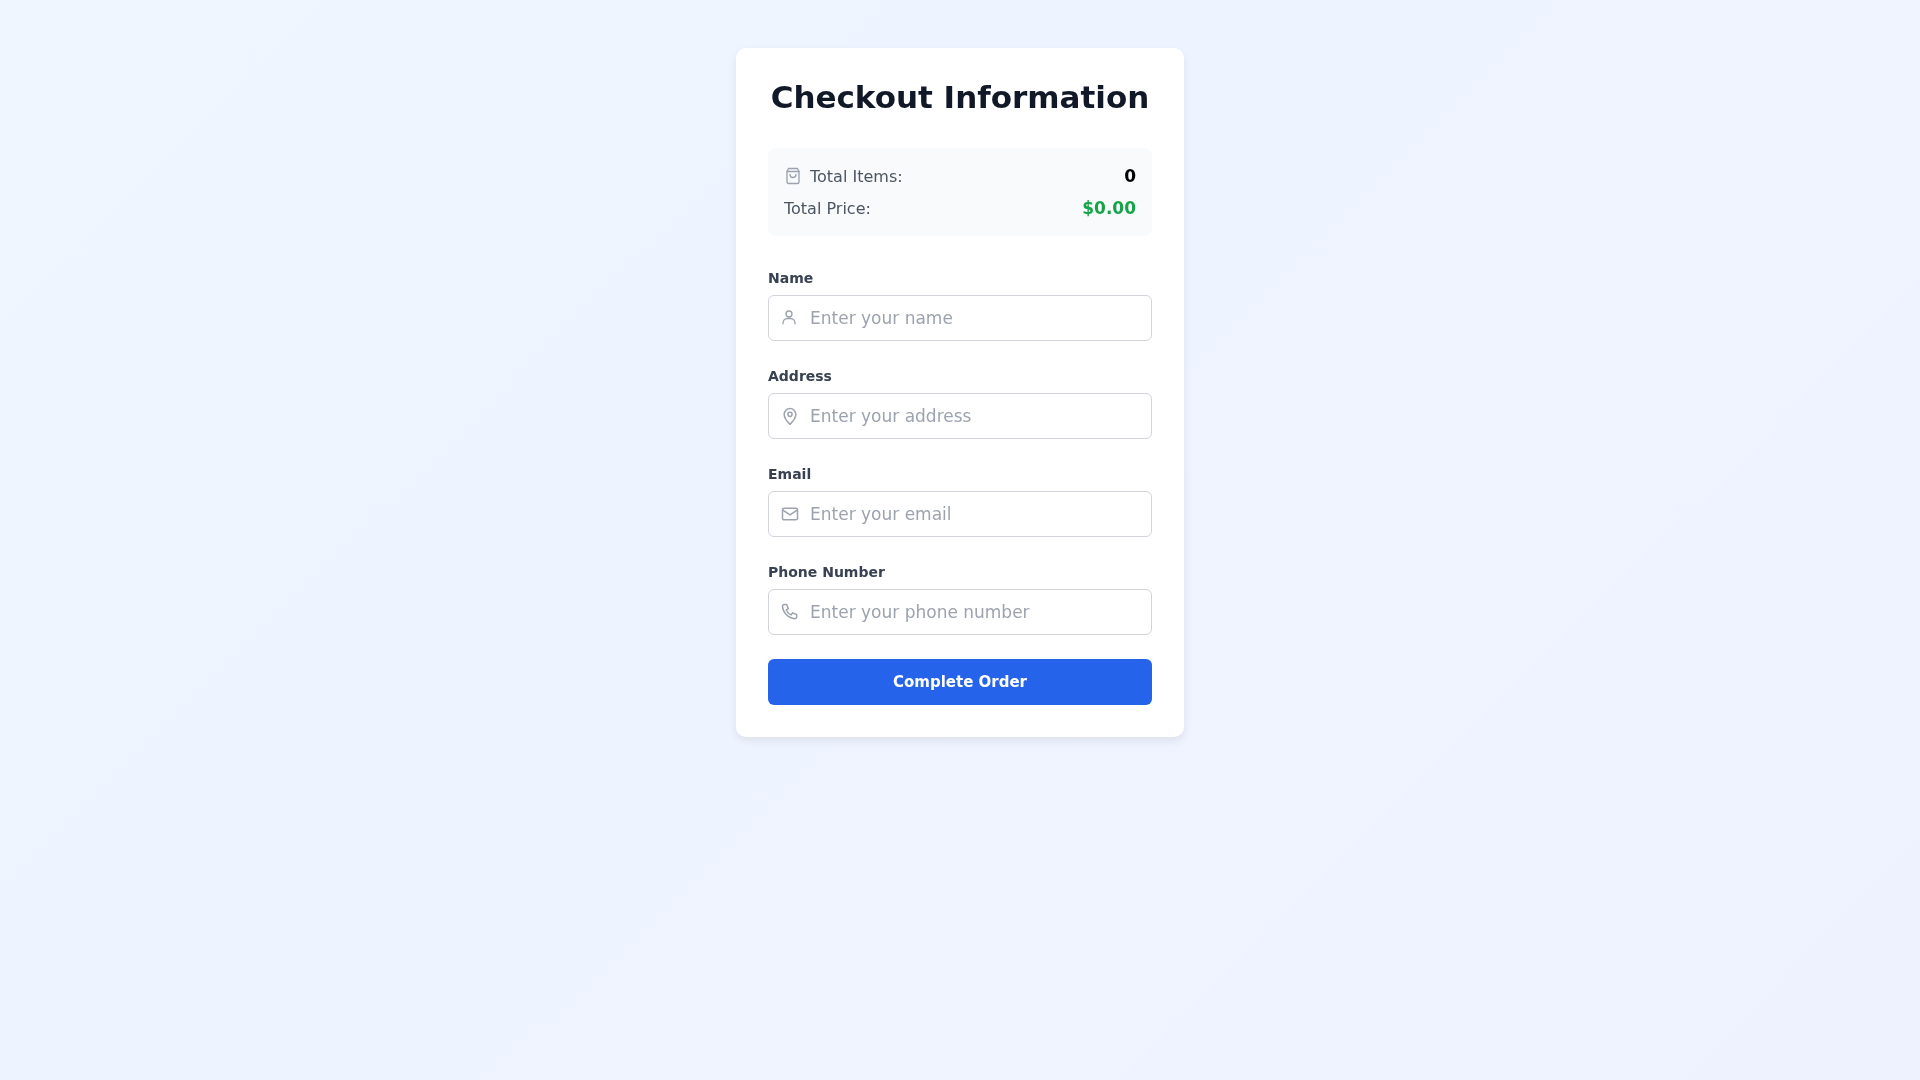 The height and width of the screenshot is (1080, 1920). Describe the element at coordinates (827, 572) in the screenshot. I see `field-label: Phone Number` at that location.